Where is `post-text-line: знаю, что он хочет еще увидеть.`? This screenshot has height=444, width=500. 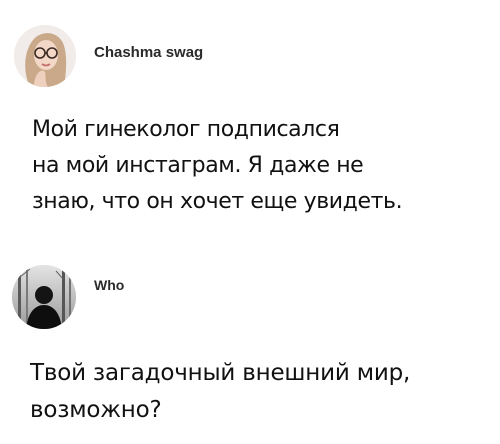
post-text-line: знаю, что он хочет еще увидеть. is located at coordinates (217, 201).